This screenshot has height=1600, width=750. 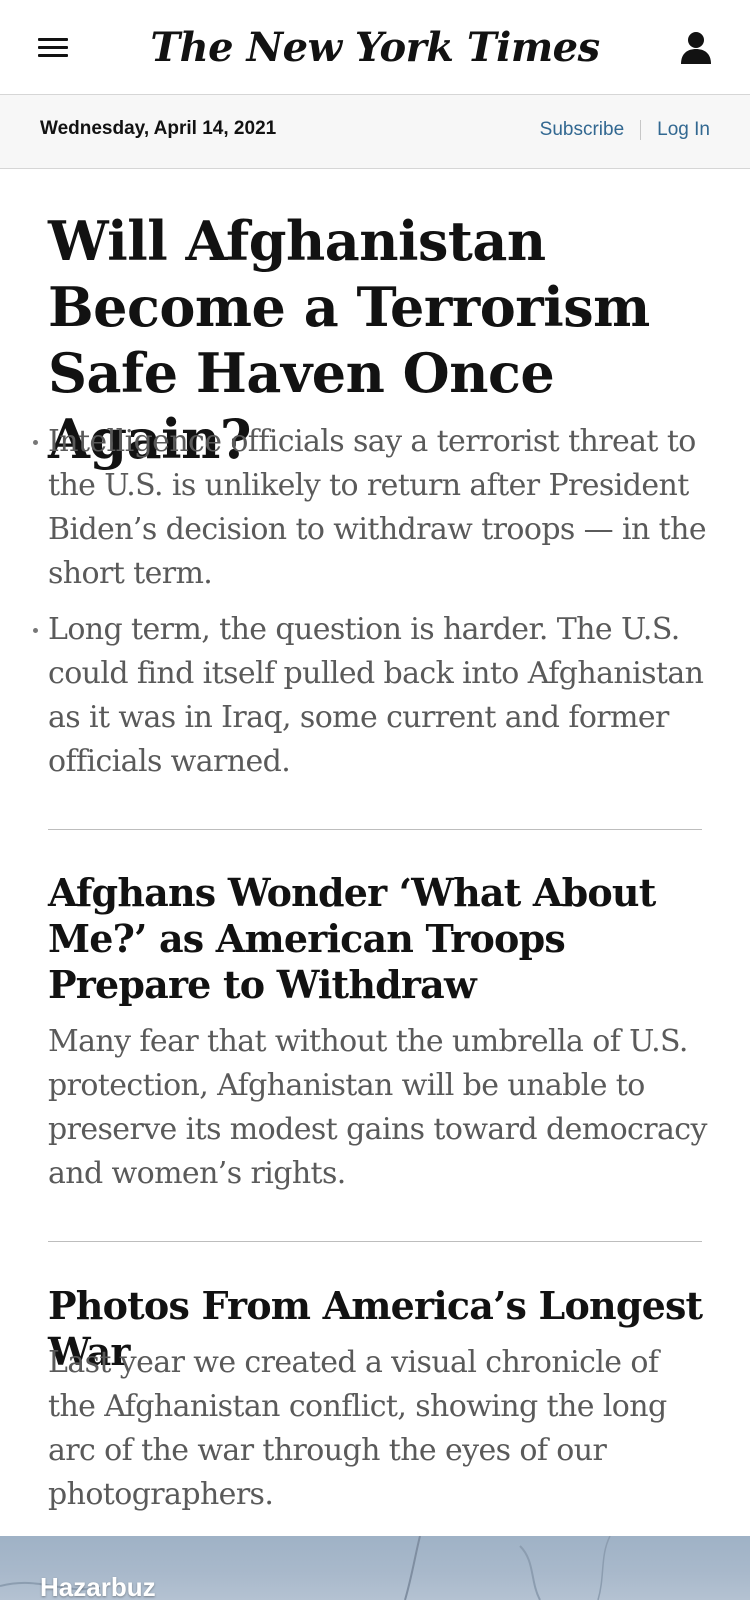 I want to click on top-bar: The New York Times, so click(x=375, y=47).